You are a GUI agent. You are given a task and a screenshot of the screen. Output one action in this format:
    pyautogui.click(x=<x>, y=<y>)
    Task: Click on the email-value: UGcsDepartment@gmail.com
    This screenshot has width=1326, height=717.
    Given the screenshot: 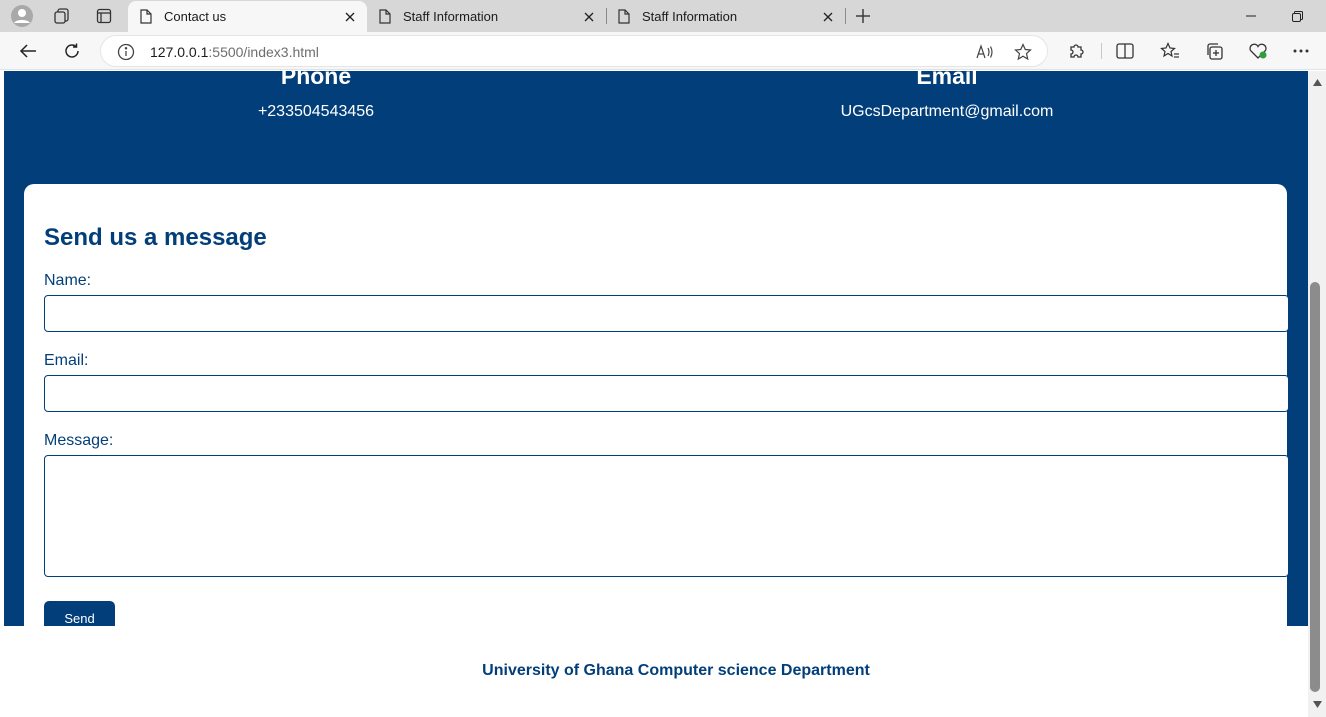 What is the action you would take?
    pyautogui.click(x=947, y=111)
    